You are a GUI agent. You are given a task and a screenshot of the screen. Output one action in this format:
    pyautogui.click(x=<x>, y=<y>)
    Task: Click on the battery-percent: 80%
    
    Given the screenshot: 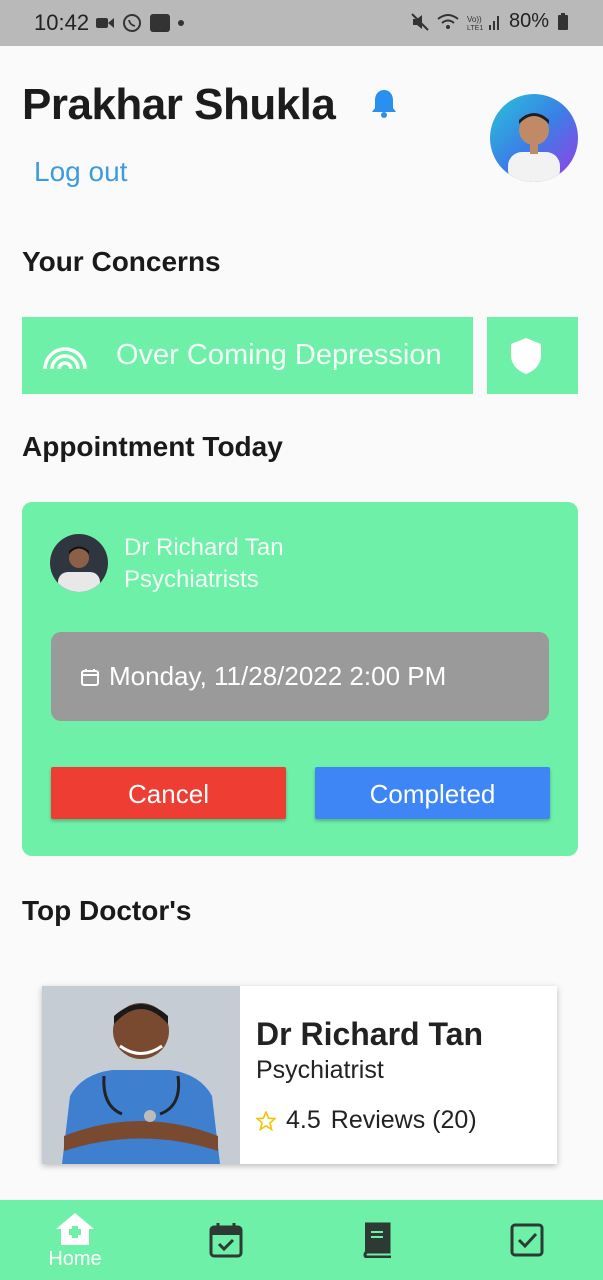 What is the action you would take?
    pyautogui.click(x=528, y=21)
    